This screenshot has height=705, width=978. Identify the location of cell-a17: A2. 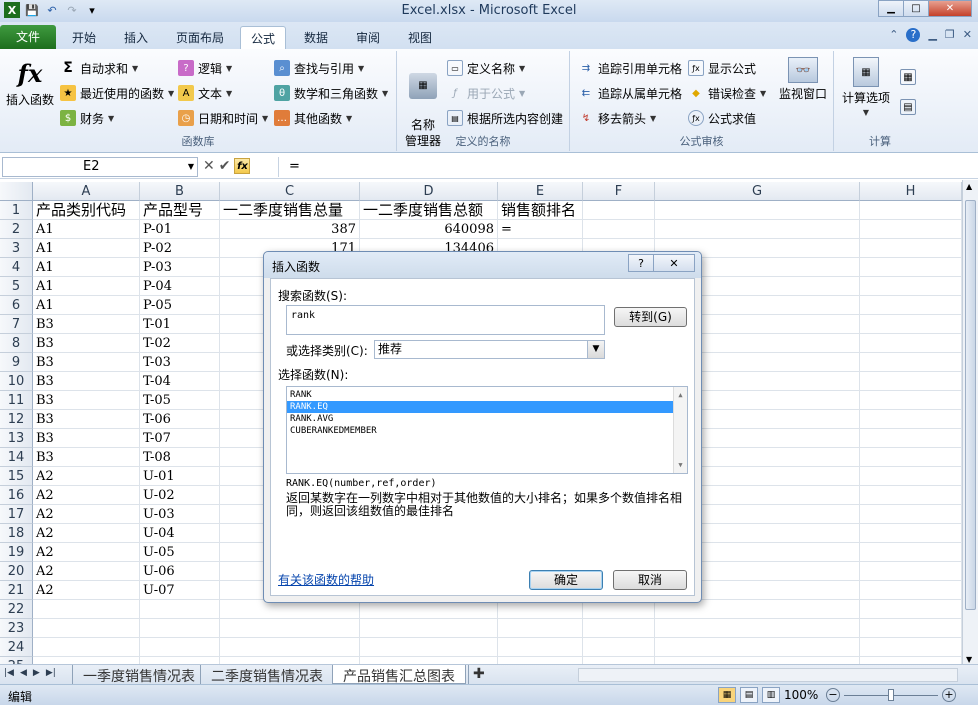
(86, 514).